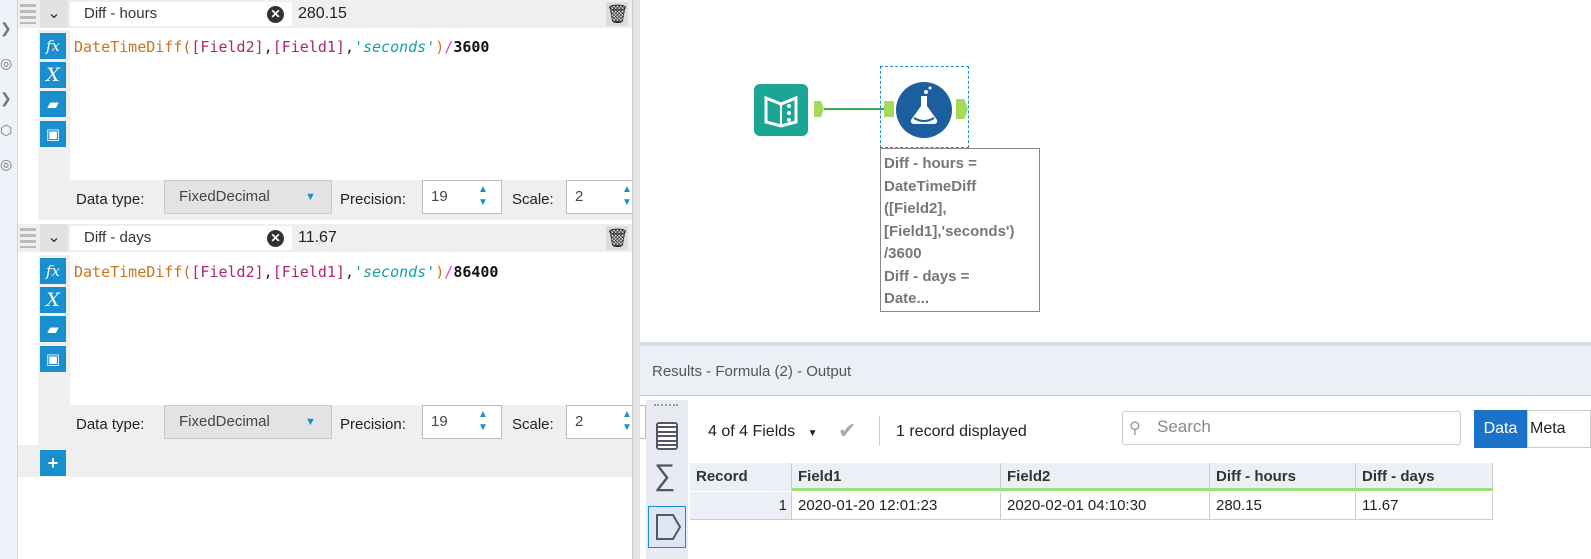 This screenshot has height=559, width=1591. What do you see at coordinates (847, 431) in the screenshot?
I see `check-icon: ✔` at bounding box center [847, 431].